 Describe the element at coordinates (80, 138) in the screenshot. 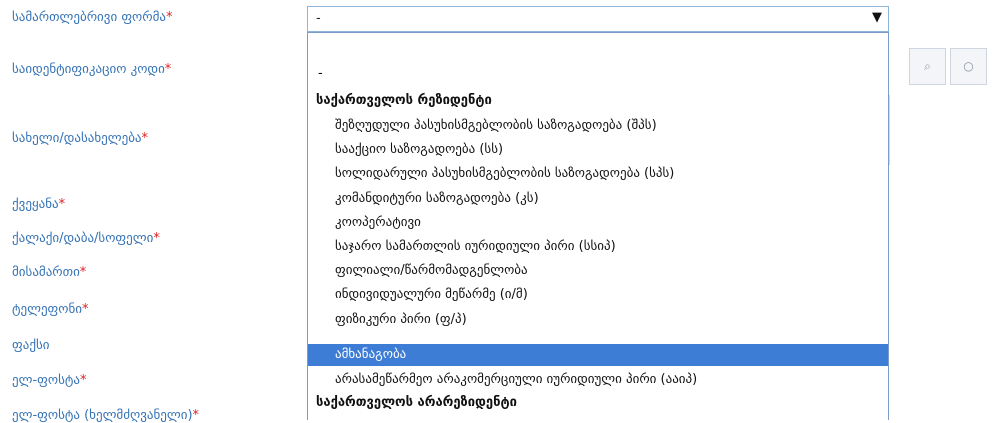

I see `label-name: სახელი/დასახელება*` at that location.